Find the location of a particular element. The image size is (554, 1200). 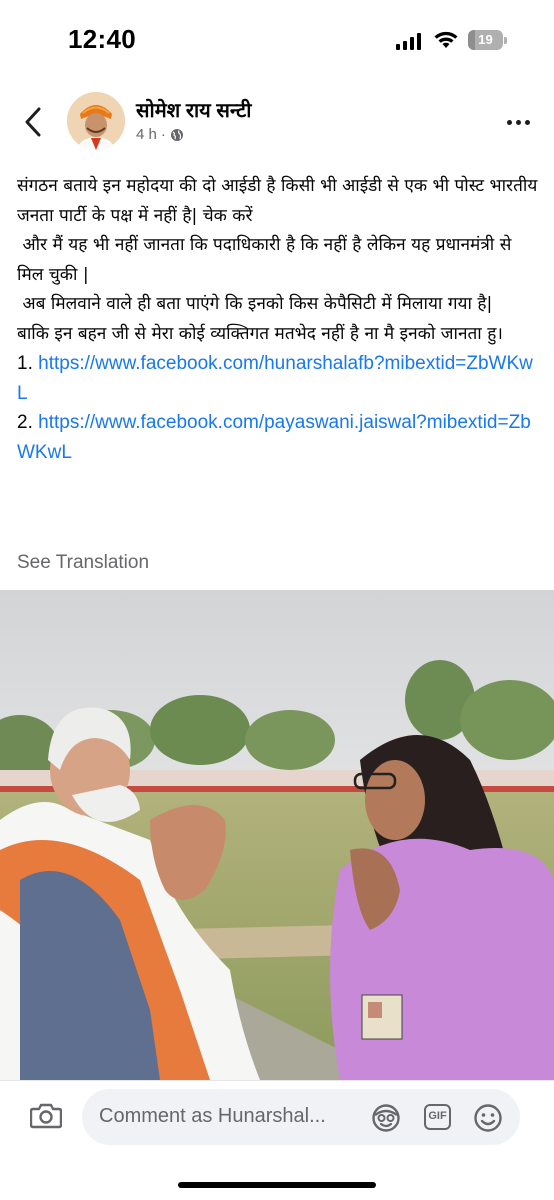

post-time: 4 h is located at coordinates (146, 134).